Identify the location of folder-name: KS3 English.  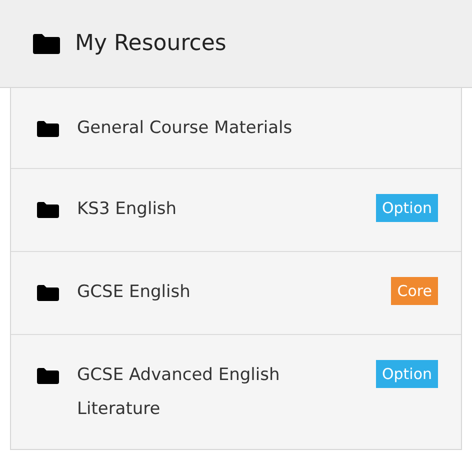
(127, 209).